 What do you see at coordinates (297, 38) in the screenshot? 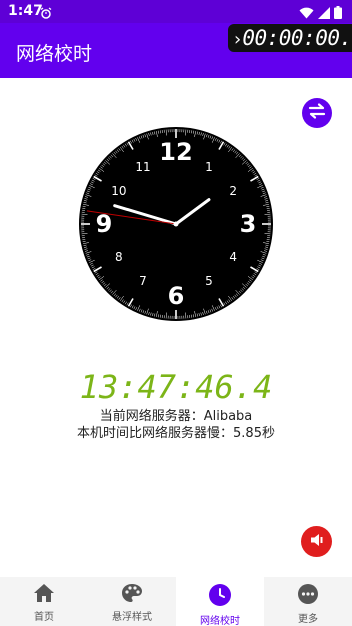
I see `floating-timer-value: 00:00:00.0` at bounding box center [297, 38].